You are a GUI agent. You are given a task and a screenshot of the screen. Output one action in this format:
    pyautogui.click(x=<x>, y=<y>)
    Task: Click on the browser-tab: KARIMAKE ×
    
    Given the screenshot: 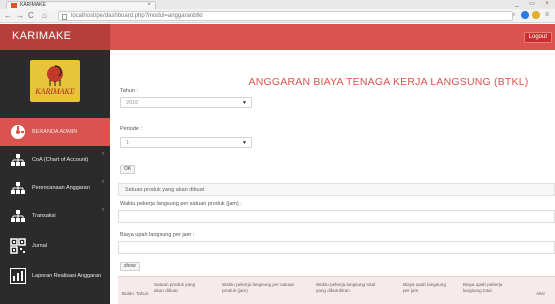 What is the action you would take?
    pyautogui.click(x=81, y=5)
    